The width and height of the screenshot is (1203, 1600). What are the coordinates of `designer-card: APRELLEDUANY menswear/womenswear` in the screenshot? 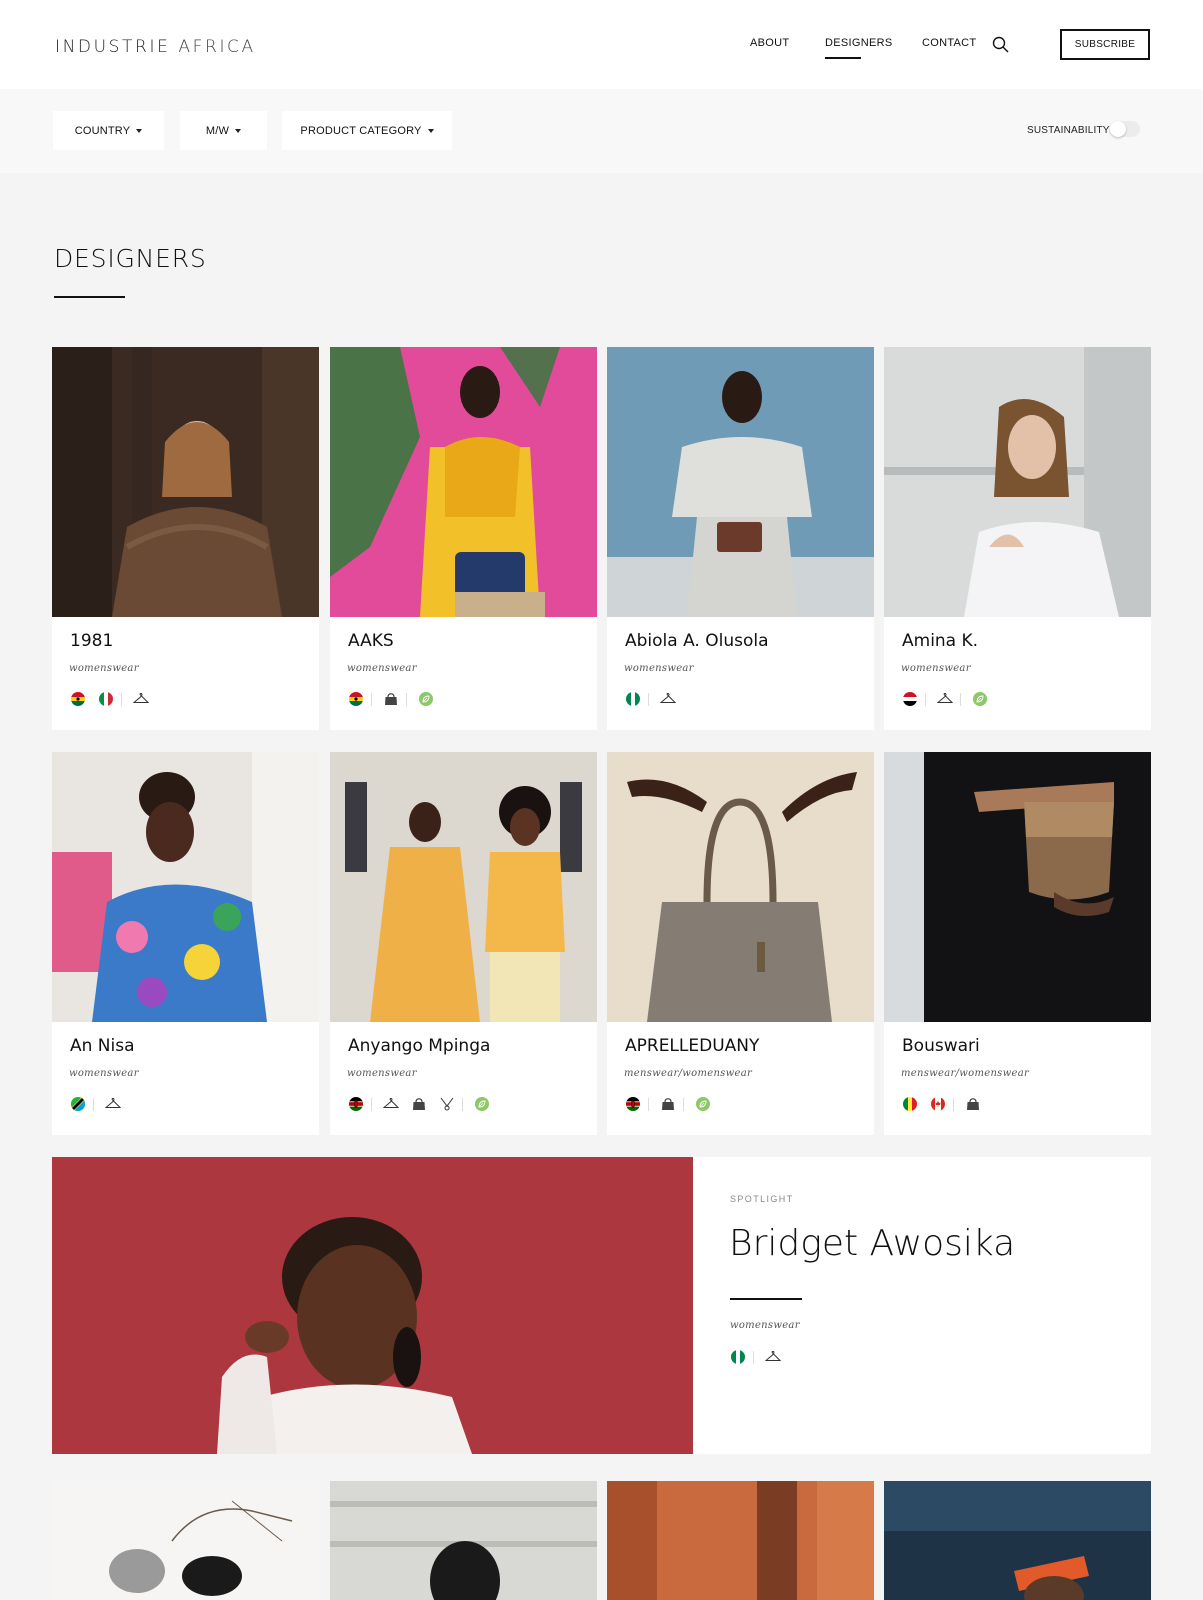 It's located at (740, 943).